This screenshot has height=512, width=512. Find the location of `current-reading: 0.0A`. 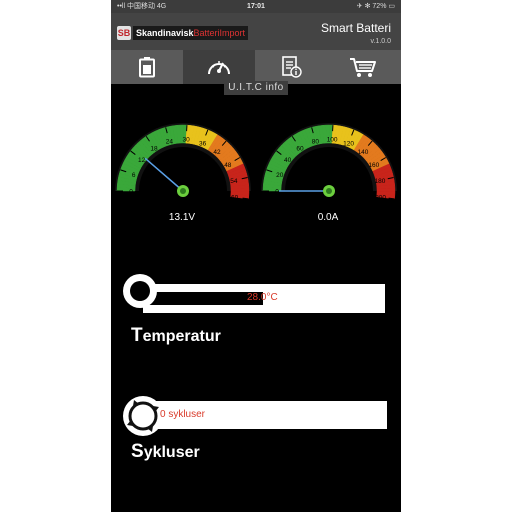

current-reading: 0.0A is located at coordinates (328, 217).